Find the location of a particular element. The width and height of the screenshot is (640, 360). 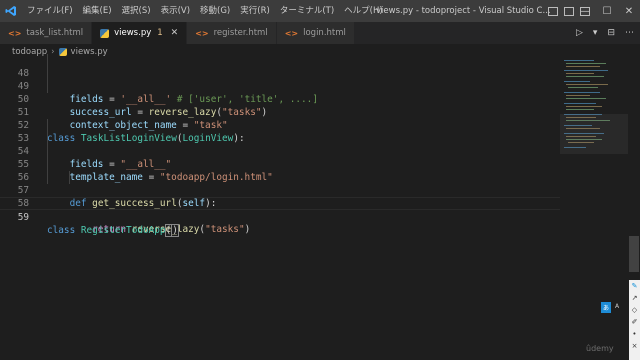

toggle-panel-icon is located at coordinates (569, 11).